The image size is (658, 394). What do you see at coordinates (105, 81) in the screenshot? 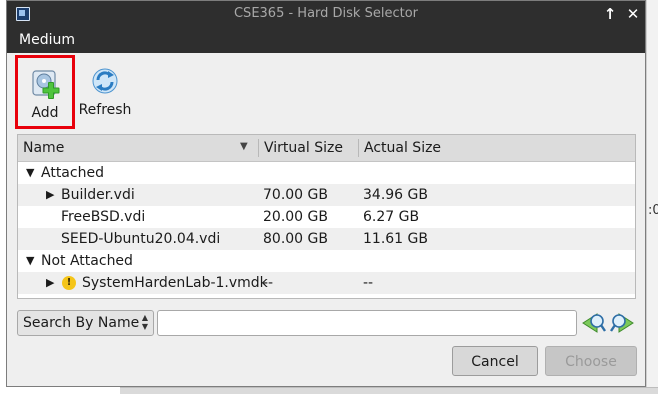
I see `refresh-icon` at bounding box center [105, 81].